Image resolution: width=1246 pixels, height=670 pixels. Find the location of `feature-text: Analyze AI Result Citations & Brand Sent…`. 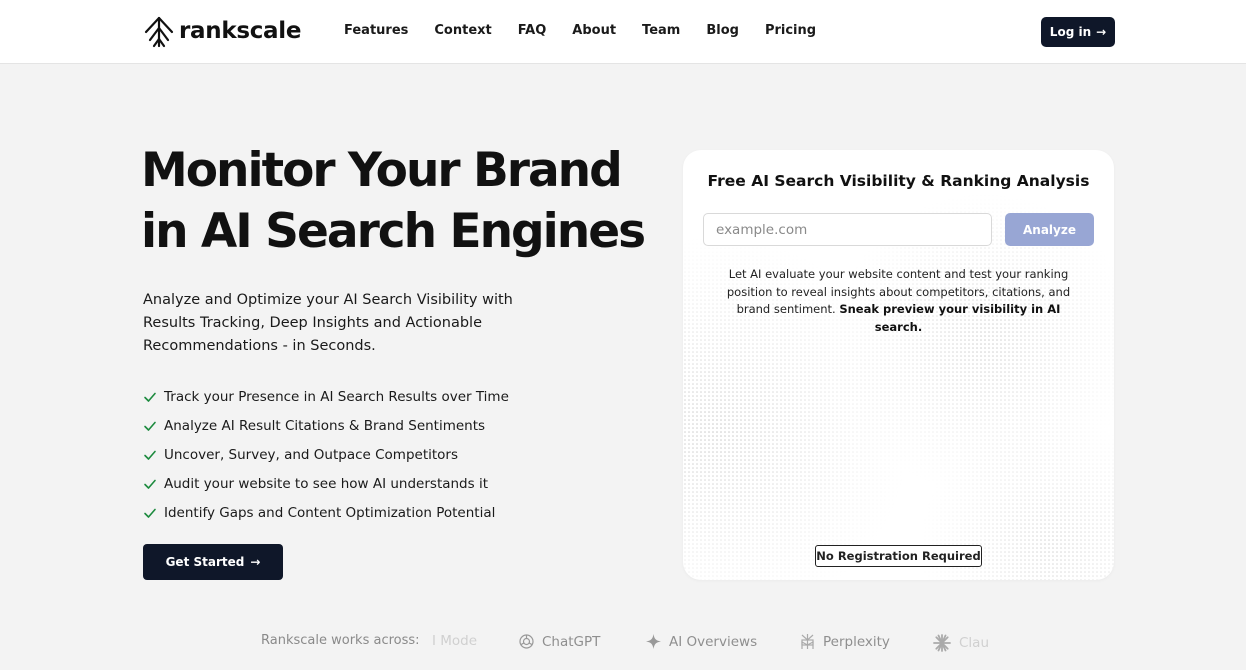

feature-text: Analyze AI Result Citations & Brand Sent… is located at coordinates (325, 425).